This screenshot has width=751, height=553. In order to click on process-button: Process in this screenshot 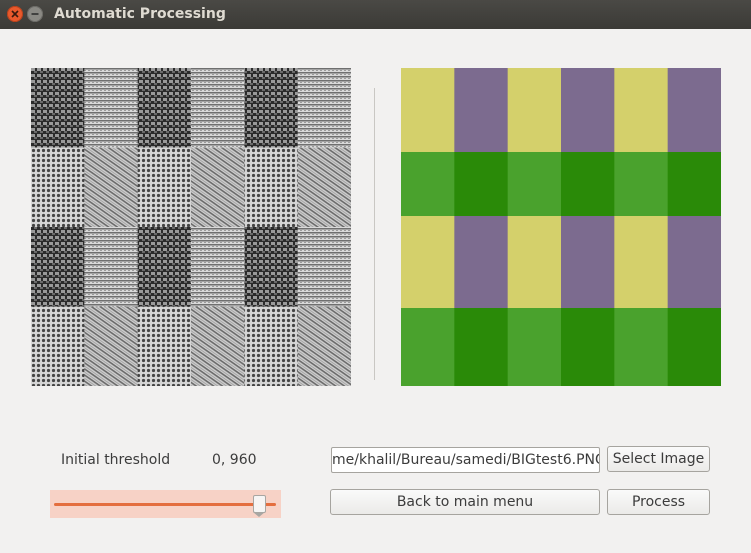, I will do `click(658, 502)`.